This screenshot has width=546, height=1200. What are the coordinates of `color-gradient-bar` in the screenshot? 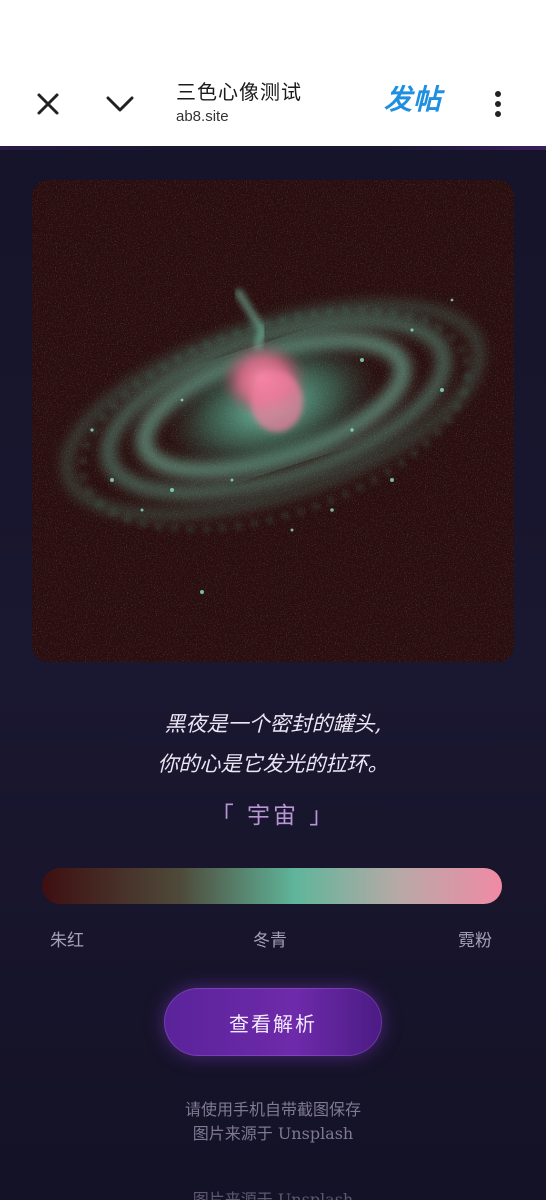 It's located at (272, 886).